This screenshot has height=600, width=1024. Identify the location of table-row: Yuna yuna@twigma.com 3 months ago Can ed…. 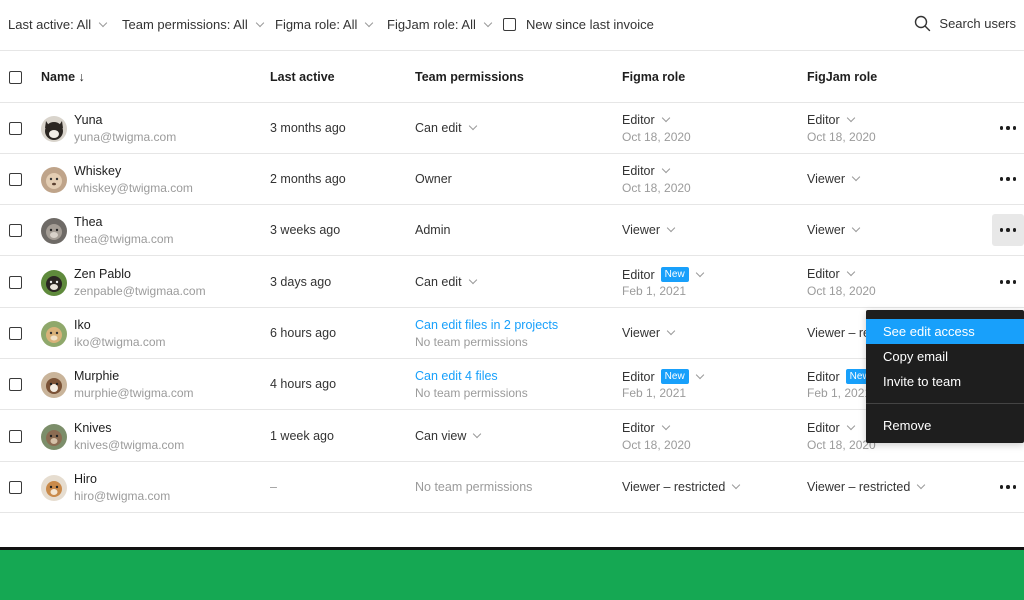
(512, 128).